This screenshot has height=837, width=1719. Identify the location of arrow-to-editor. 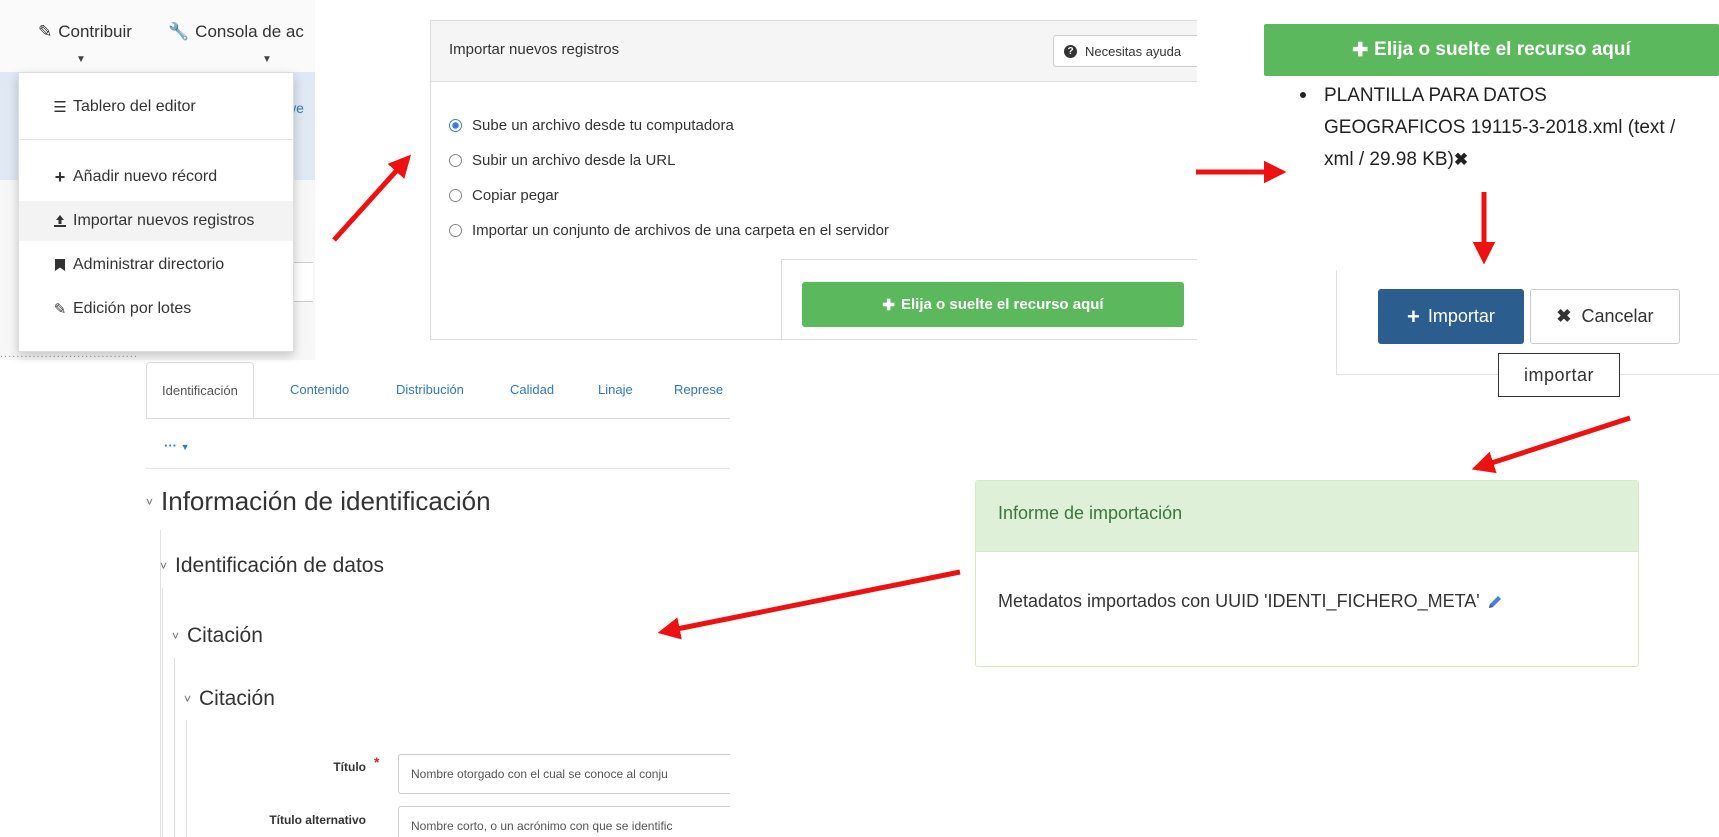
(809, 604).